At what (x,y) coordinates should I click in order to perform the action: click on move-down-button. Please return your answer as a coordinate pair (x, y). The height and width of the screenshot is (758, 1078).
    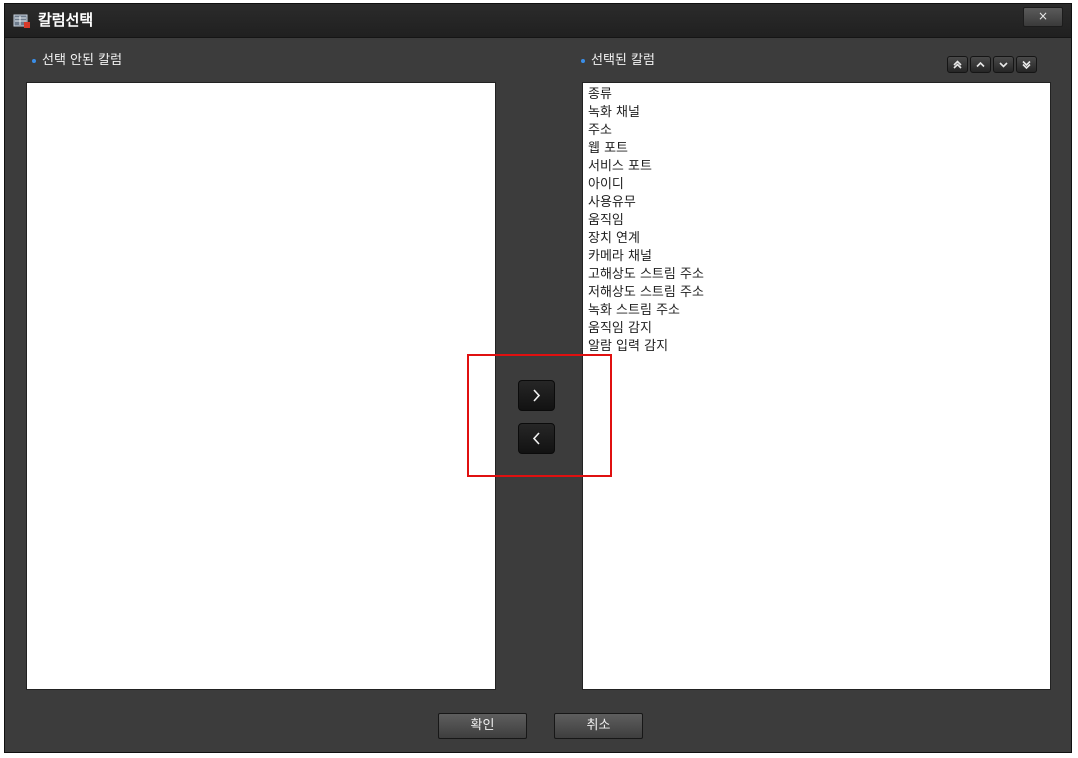
    Looking at the image, I should click on (1003, 64).